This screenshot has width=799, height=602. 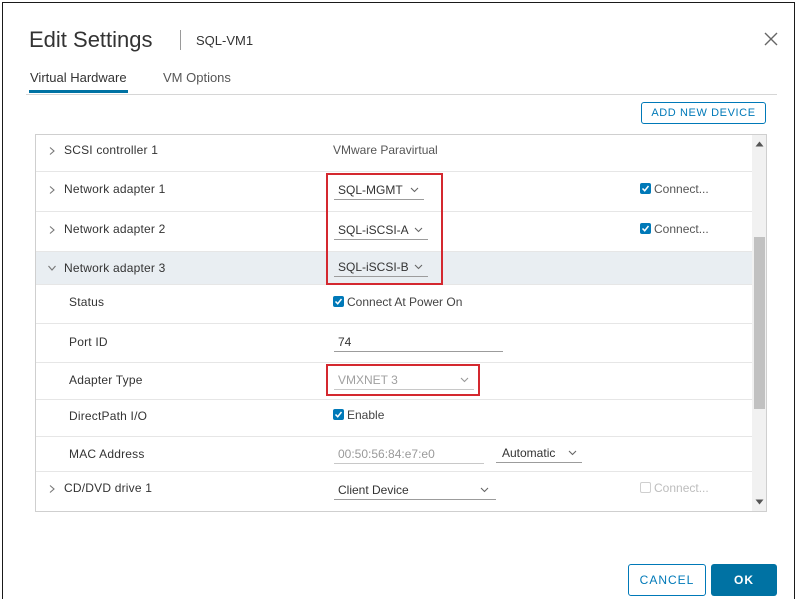 I want to click on cd-dvd-drive-value: Client Device, so click(x=373, y=490).